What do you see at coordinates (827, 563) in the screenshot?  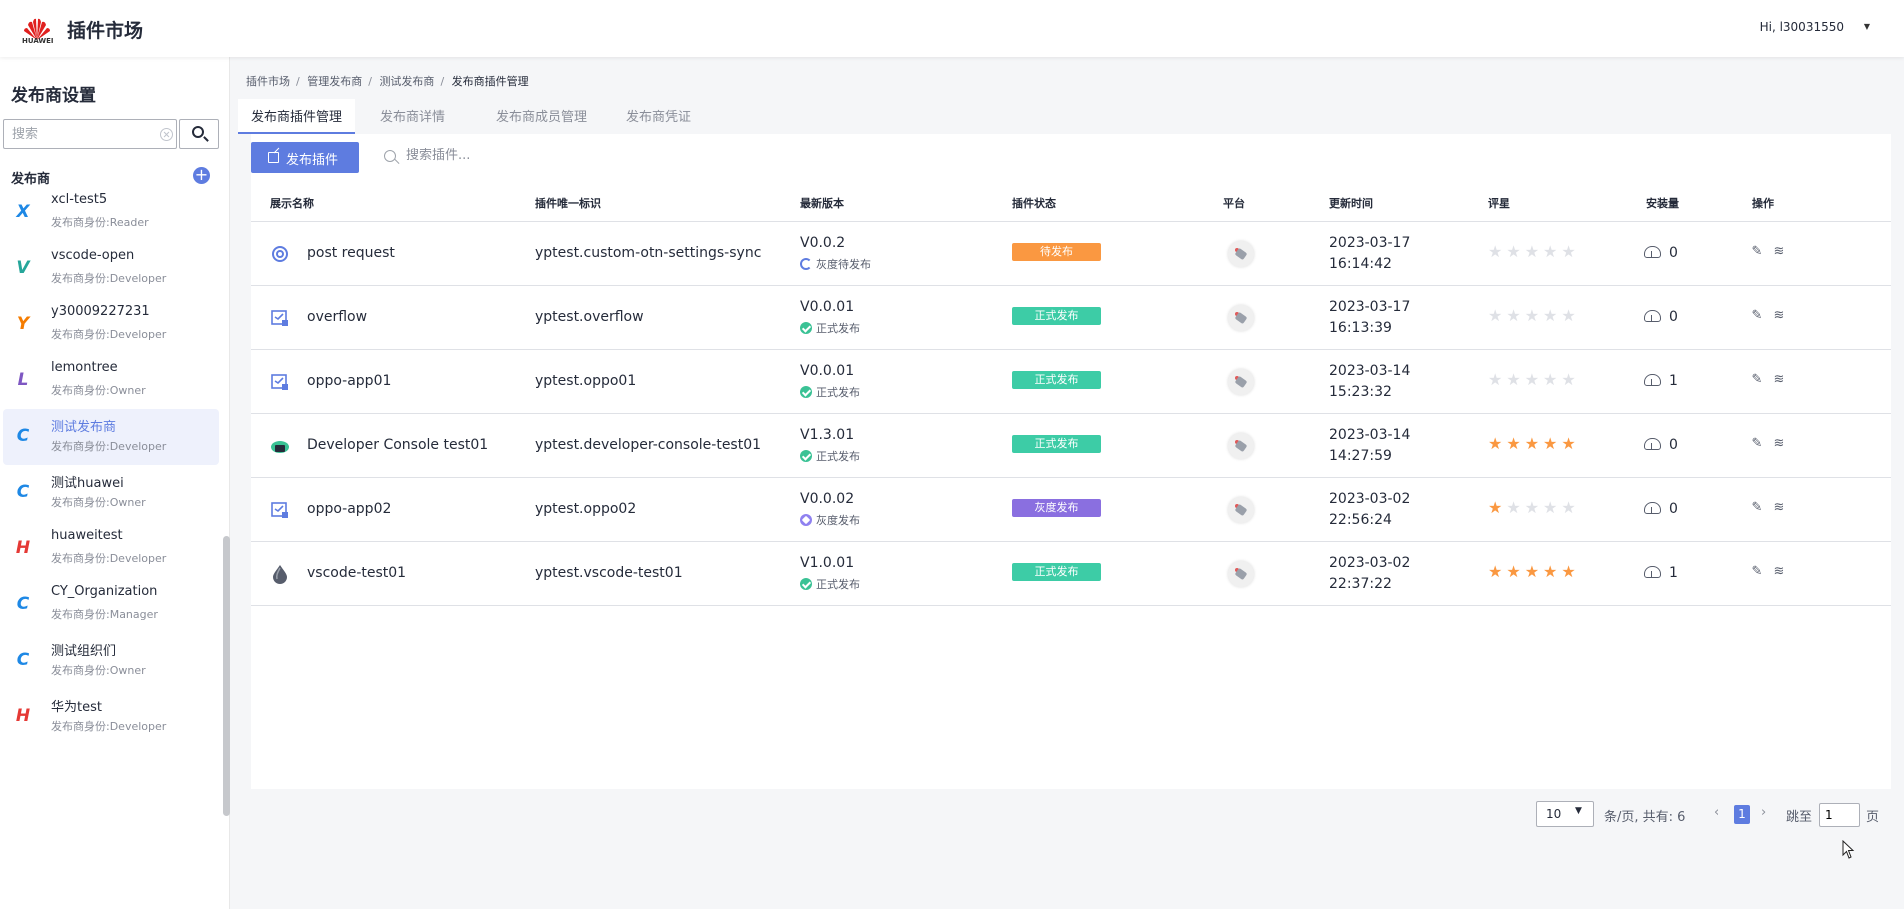 I see `plugin-version: V1.0.01` at bounding box center [827, 563].